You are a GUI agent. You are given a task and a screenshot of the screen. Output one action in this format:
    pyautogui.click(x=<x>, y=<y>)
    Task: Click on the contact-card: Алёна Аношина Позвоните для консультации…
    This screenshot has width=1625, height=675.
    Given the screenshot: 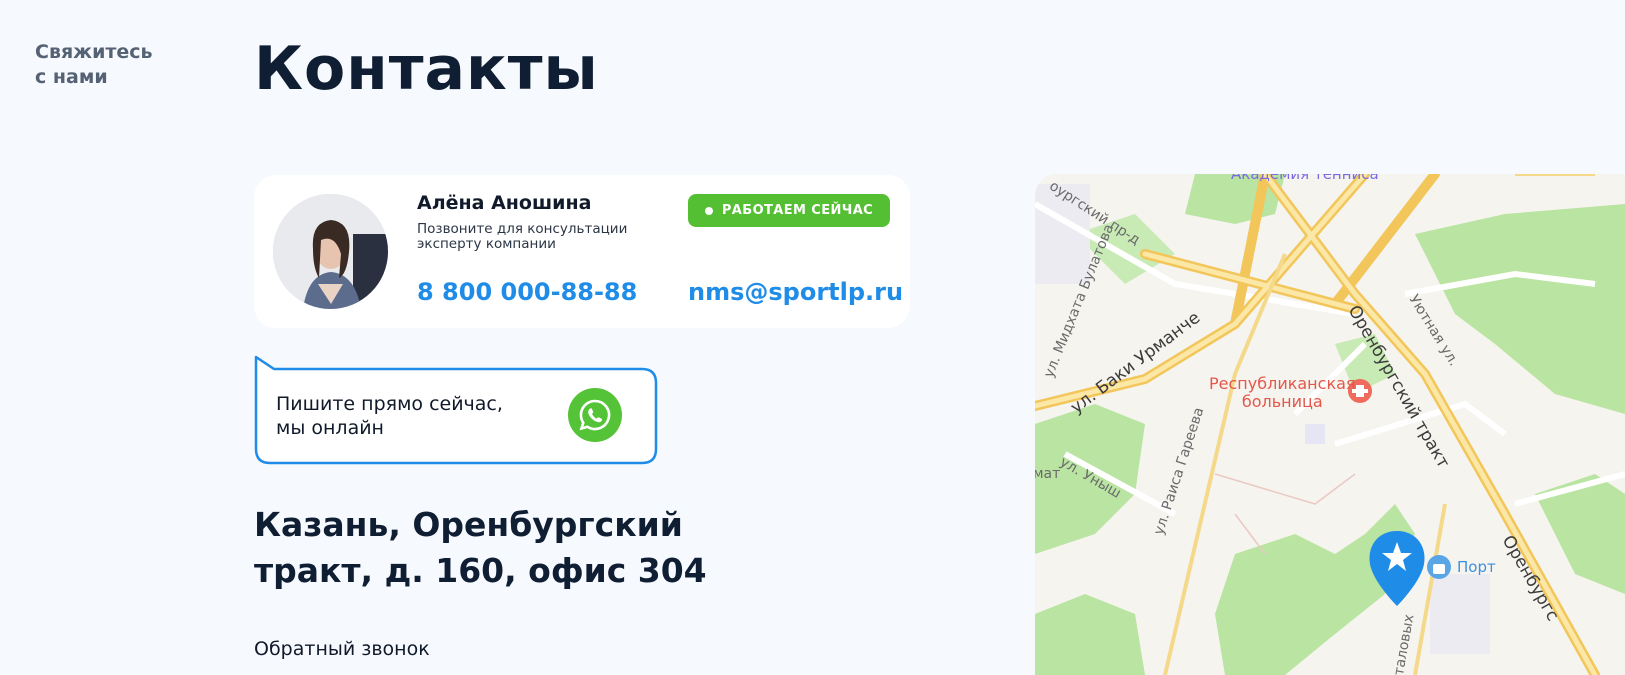 What is the action you would take?
    pyautogui.click(x=582, y=251)
    